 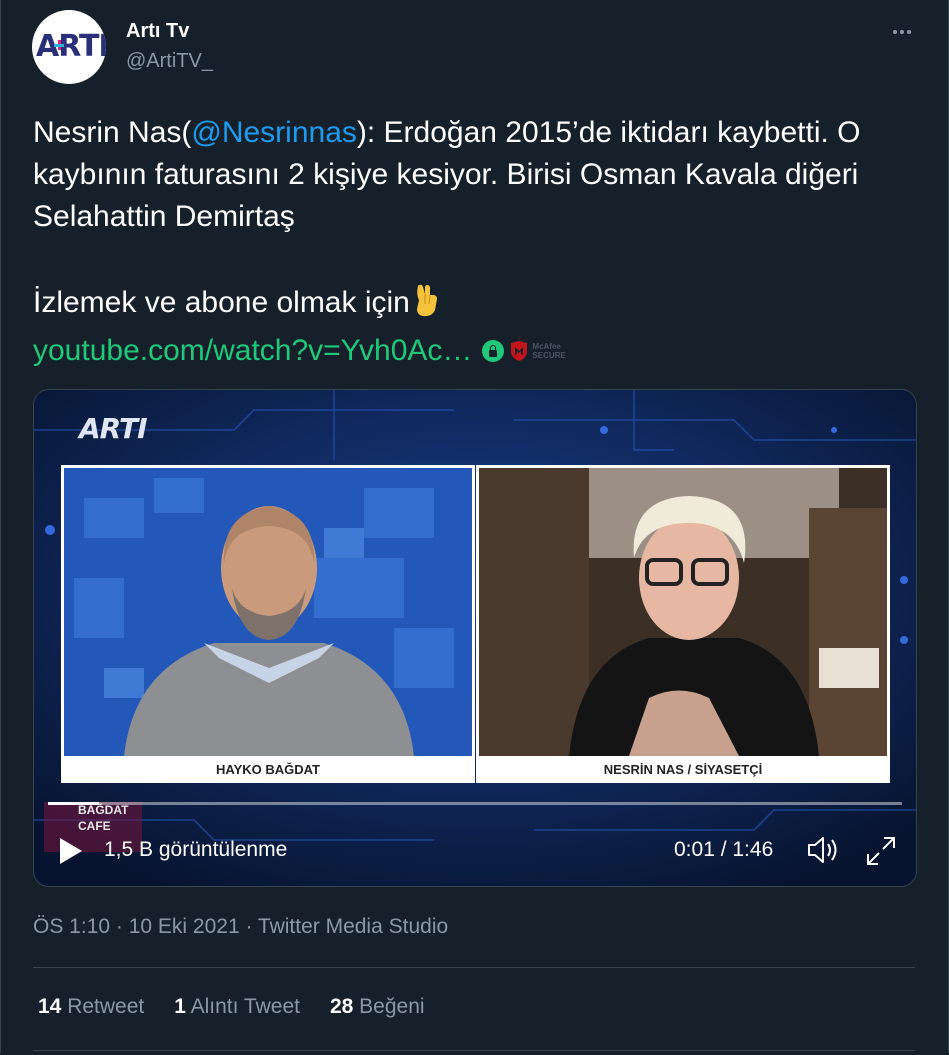 I want to click on more-horizontal-icon, so click(x=895, y=32).